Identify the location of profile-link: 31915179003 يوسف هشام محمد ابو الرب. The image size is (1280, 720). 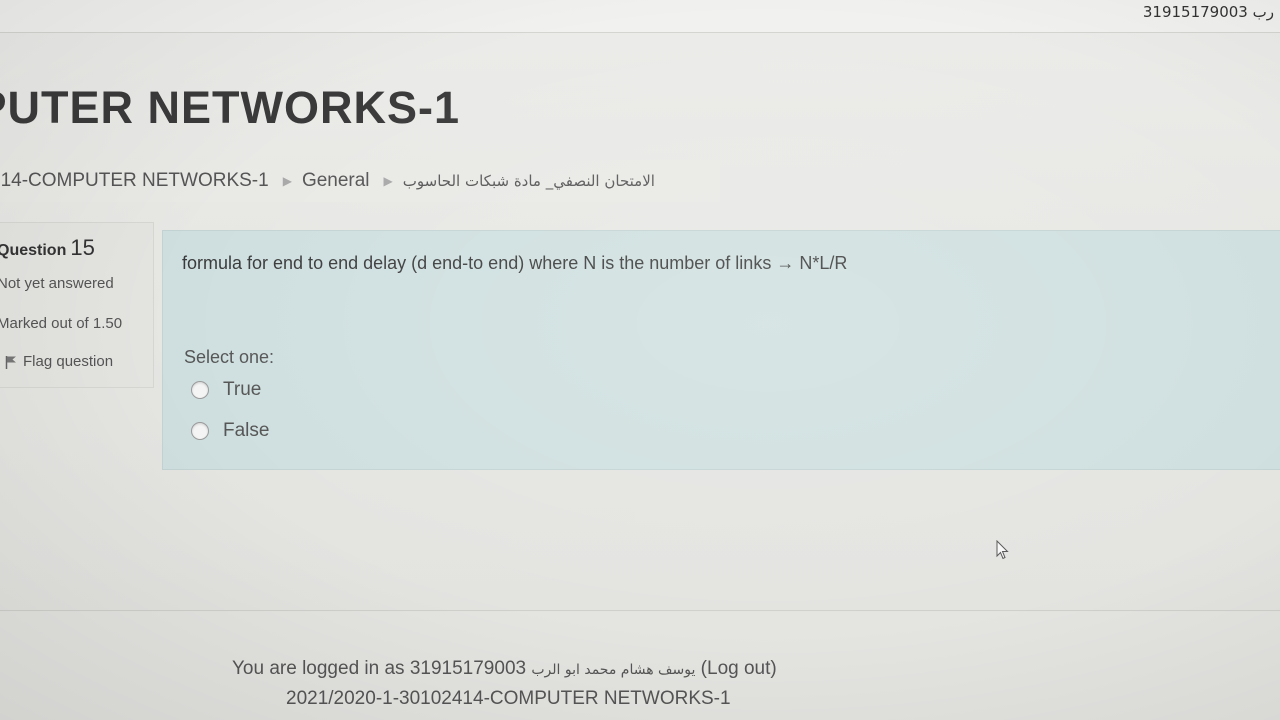
(553, 668).